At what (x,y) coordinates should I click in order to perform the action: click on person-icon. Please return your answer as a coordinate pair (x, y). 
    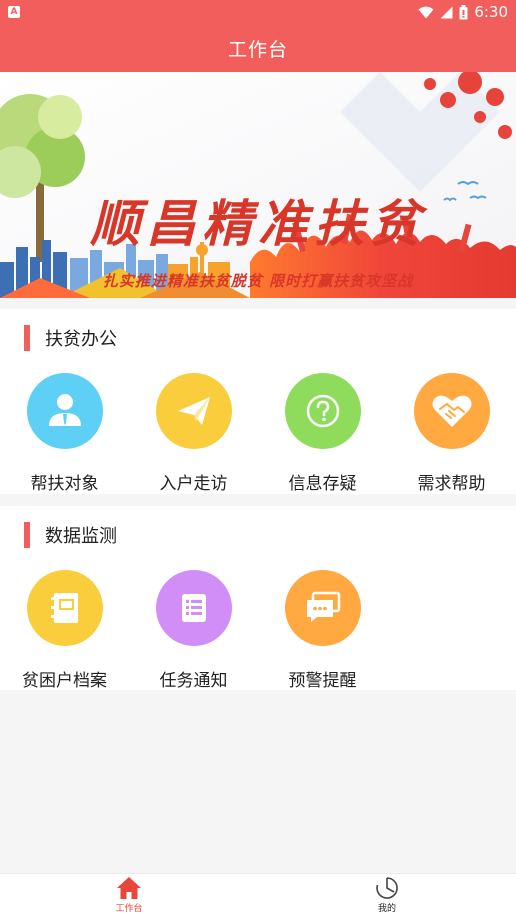
    Looking at the image, I should click on (64, 411).